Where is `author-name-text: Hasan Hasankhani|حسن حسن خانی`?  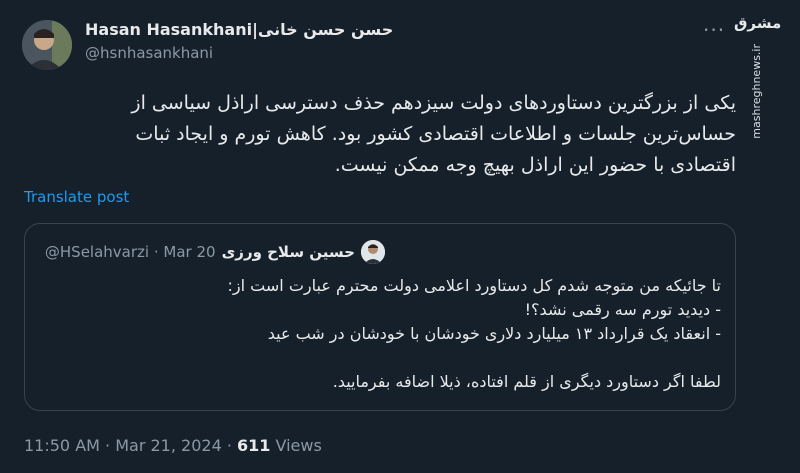
author-name-text: Hasan Hasankhani|حسن حسن خانی is located at coordinates (239, 29).